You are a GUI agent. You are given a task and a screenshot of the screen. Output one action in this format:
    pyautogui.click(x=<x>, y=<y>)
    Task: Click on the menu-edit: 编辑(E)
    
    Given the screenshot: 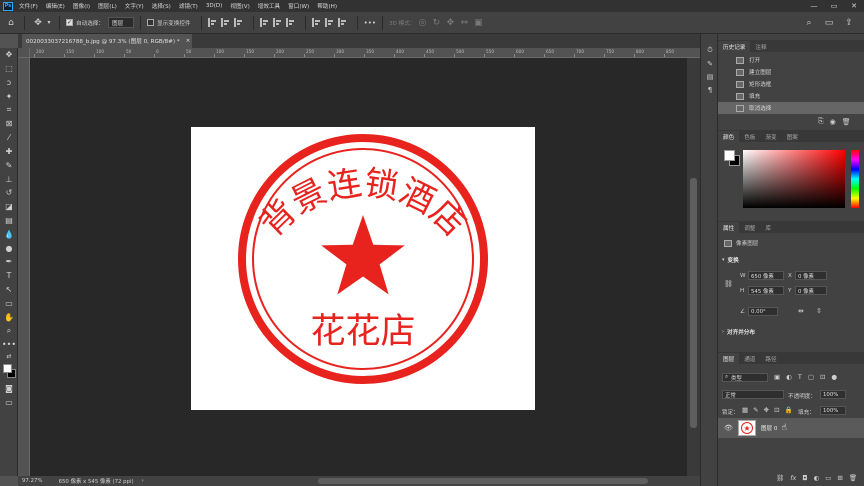 What is the action you would take?
    pyautogui.click(x=55, y=6)
    